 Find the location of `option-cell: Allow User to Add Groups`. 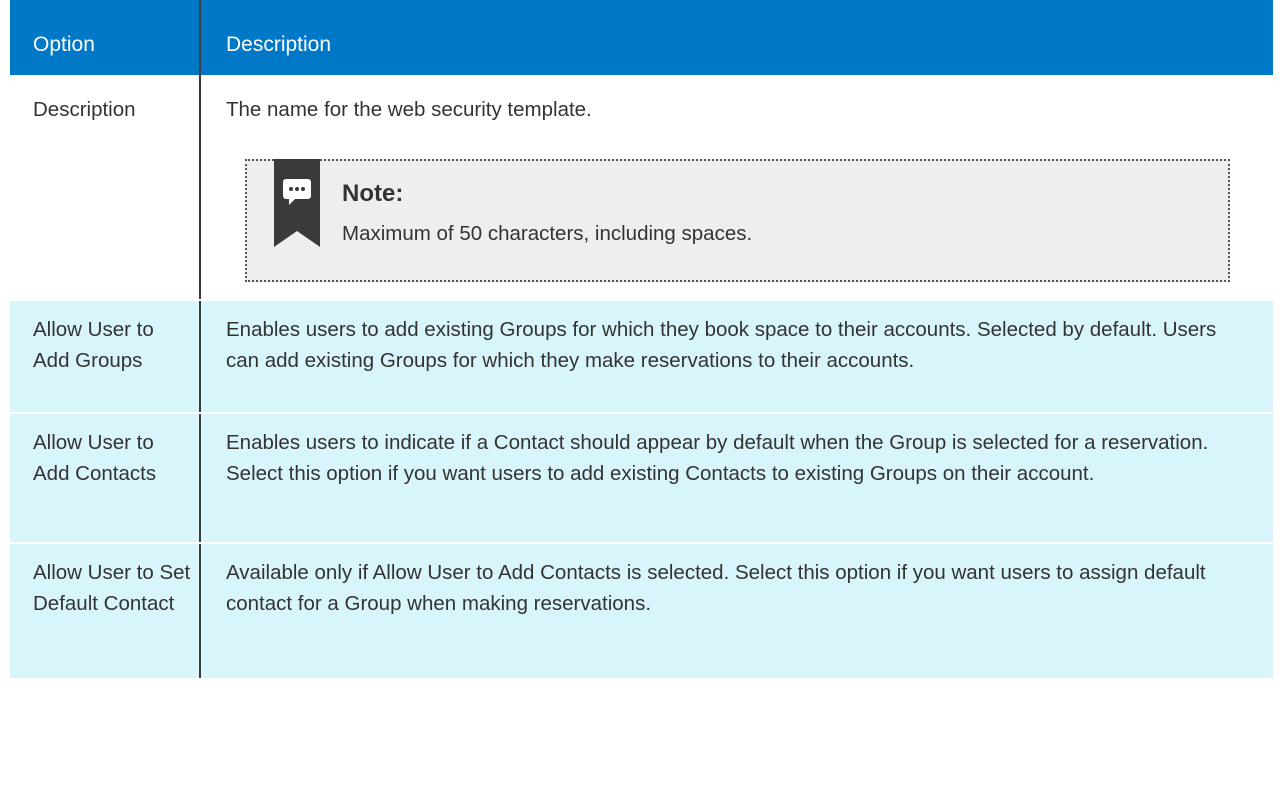

option-cell: Allow User to Add Groups is located at coordinates (105, 356).